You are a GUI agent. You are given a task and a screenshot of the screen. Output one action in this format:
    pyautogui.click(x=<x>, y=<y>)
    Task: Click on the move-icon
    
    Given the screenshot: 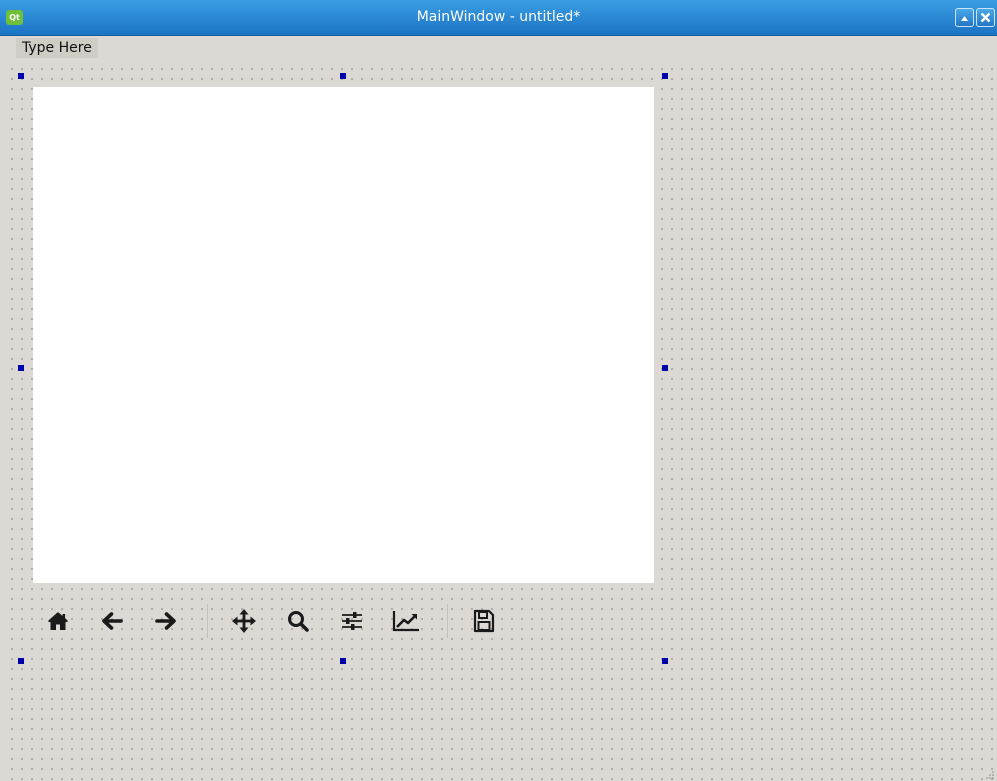 What is the action you would take?
    pyautogui.click(x=244, y=621)
    